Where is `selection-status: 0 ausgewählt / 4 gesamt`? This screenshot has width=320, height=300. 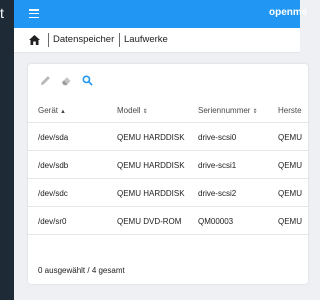
selection-status: 0 ausgewählt / 4 gesamt is located at coordinates (81, 270).